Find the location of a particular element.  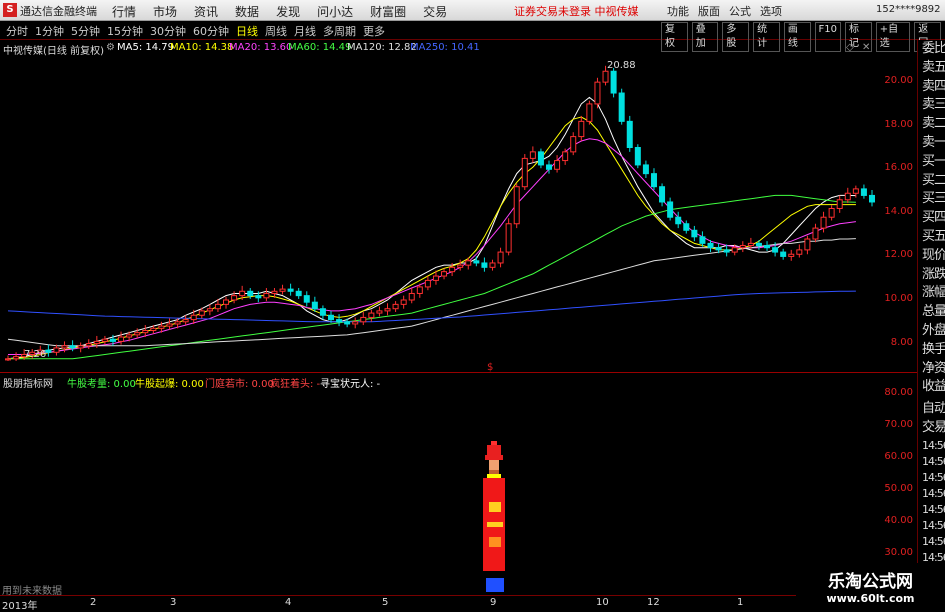

indicator-tick-label: 80.00 is located at coordinates (898, 392).